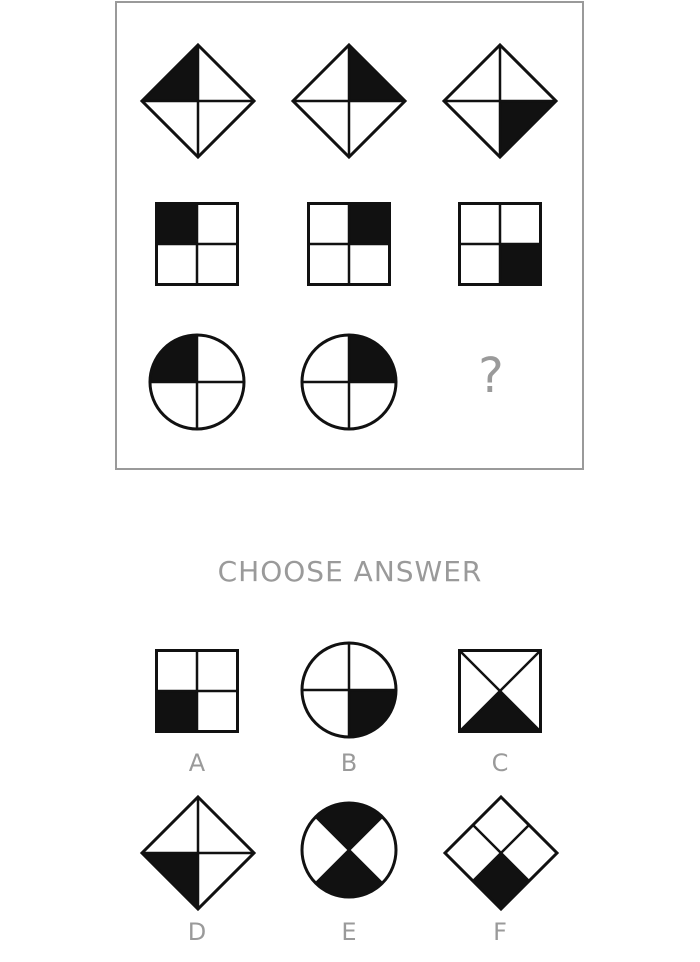  What do you see at coordinates (500, 763) in the screenshot?
I see `option-c-letter: C` at bounding box center [500, 763].